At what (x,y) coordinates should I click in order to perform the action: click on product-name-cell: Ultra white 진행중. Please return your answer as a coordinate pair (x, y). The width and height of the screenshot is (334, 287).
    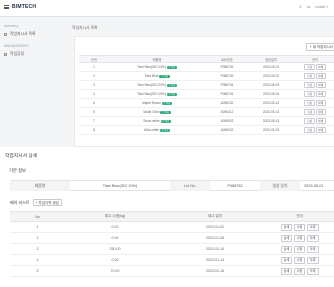
    Looking at the image, I should click on (157, 130).